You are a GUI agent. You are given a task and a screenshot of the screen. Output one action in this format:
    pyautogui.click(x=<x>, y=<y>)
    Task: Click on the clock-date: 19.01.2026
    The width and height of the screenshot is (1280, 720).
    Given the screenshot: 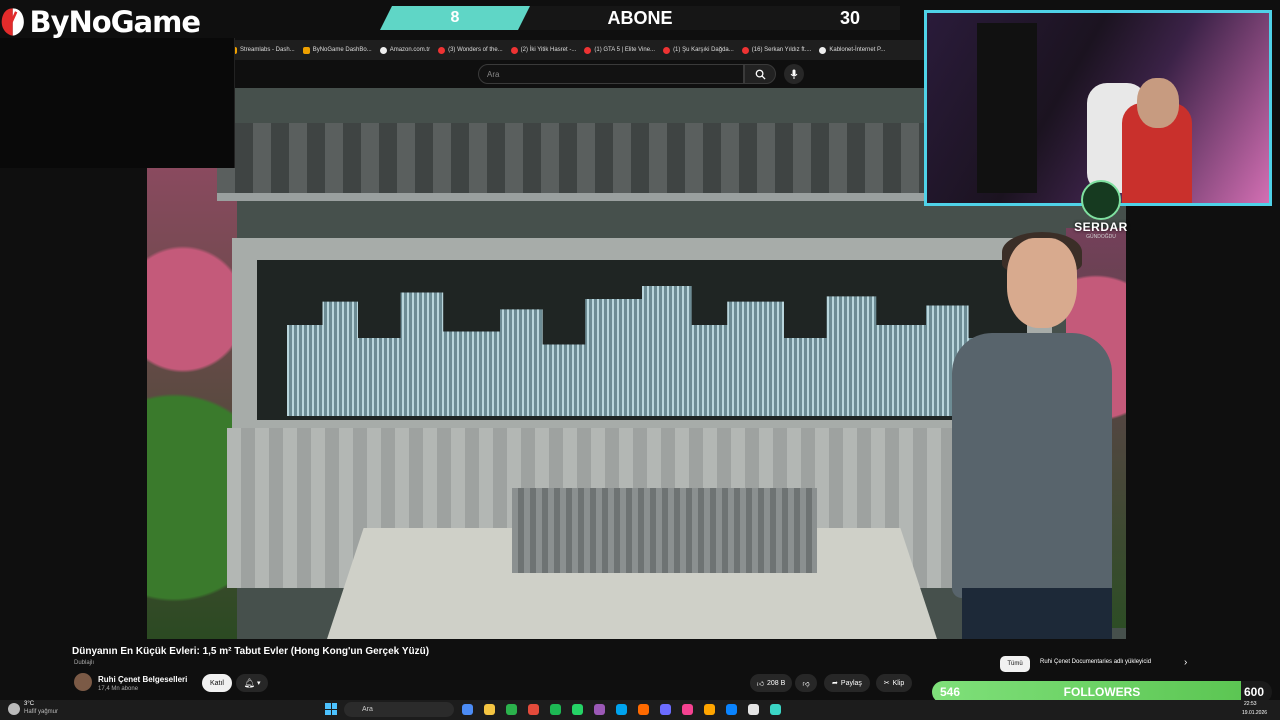 What is the action you would take?
    pyautogui.click(x=1254, y=713)
    